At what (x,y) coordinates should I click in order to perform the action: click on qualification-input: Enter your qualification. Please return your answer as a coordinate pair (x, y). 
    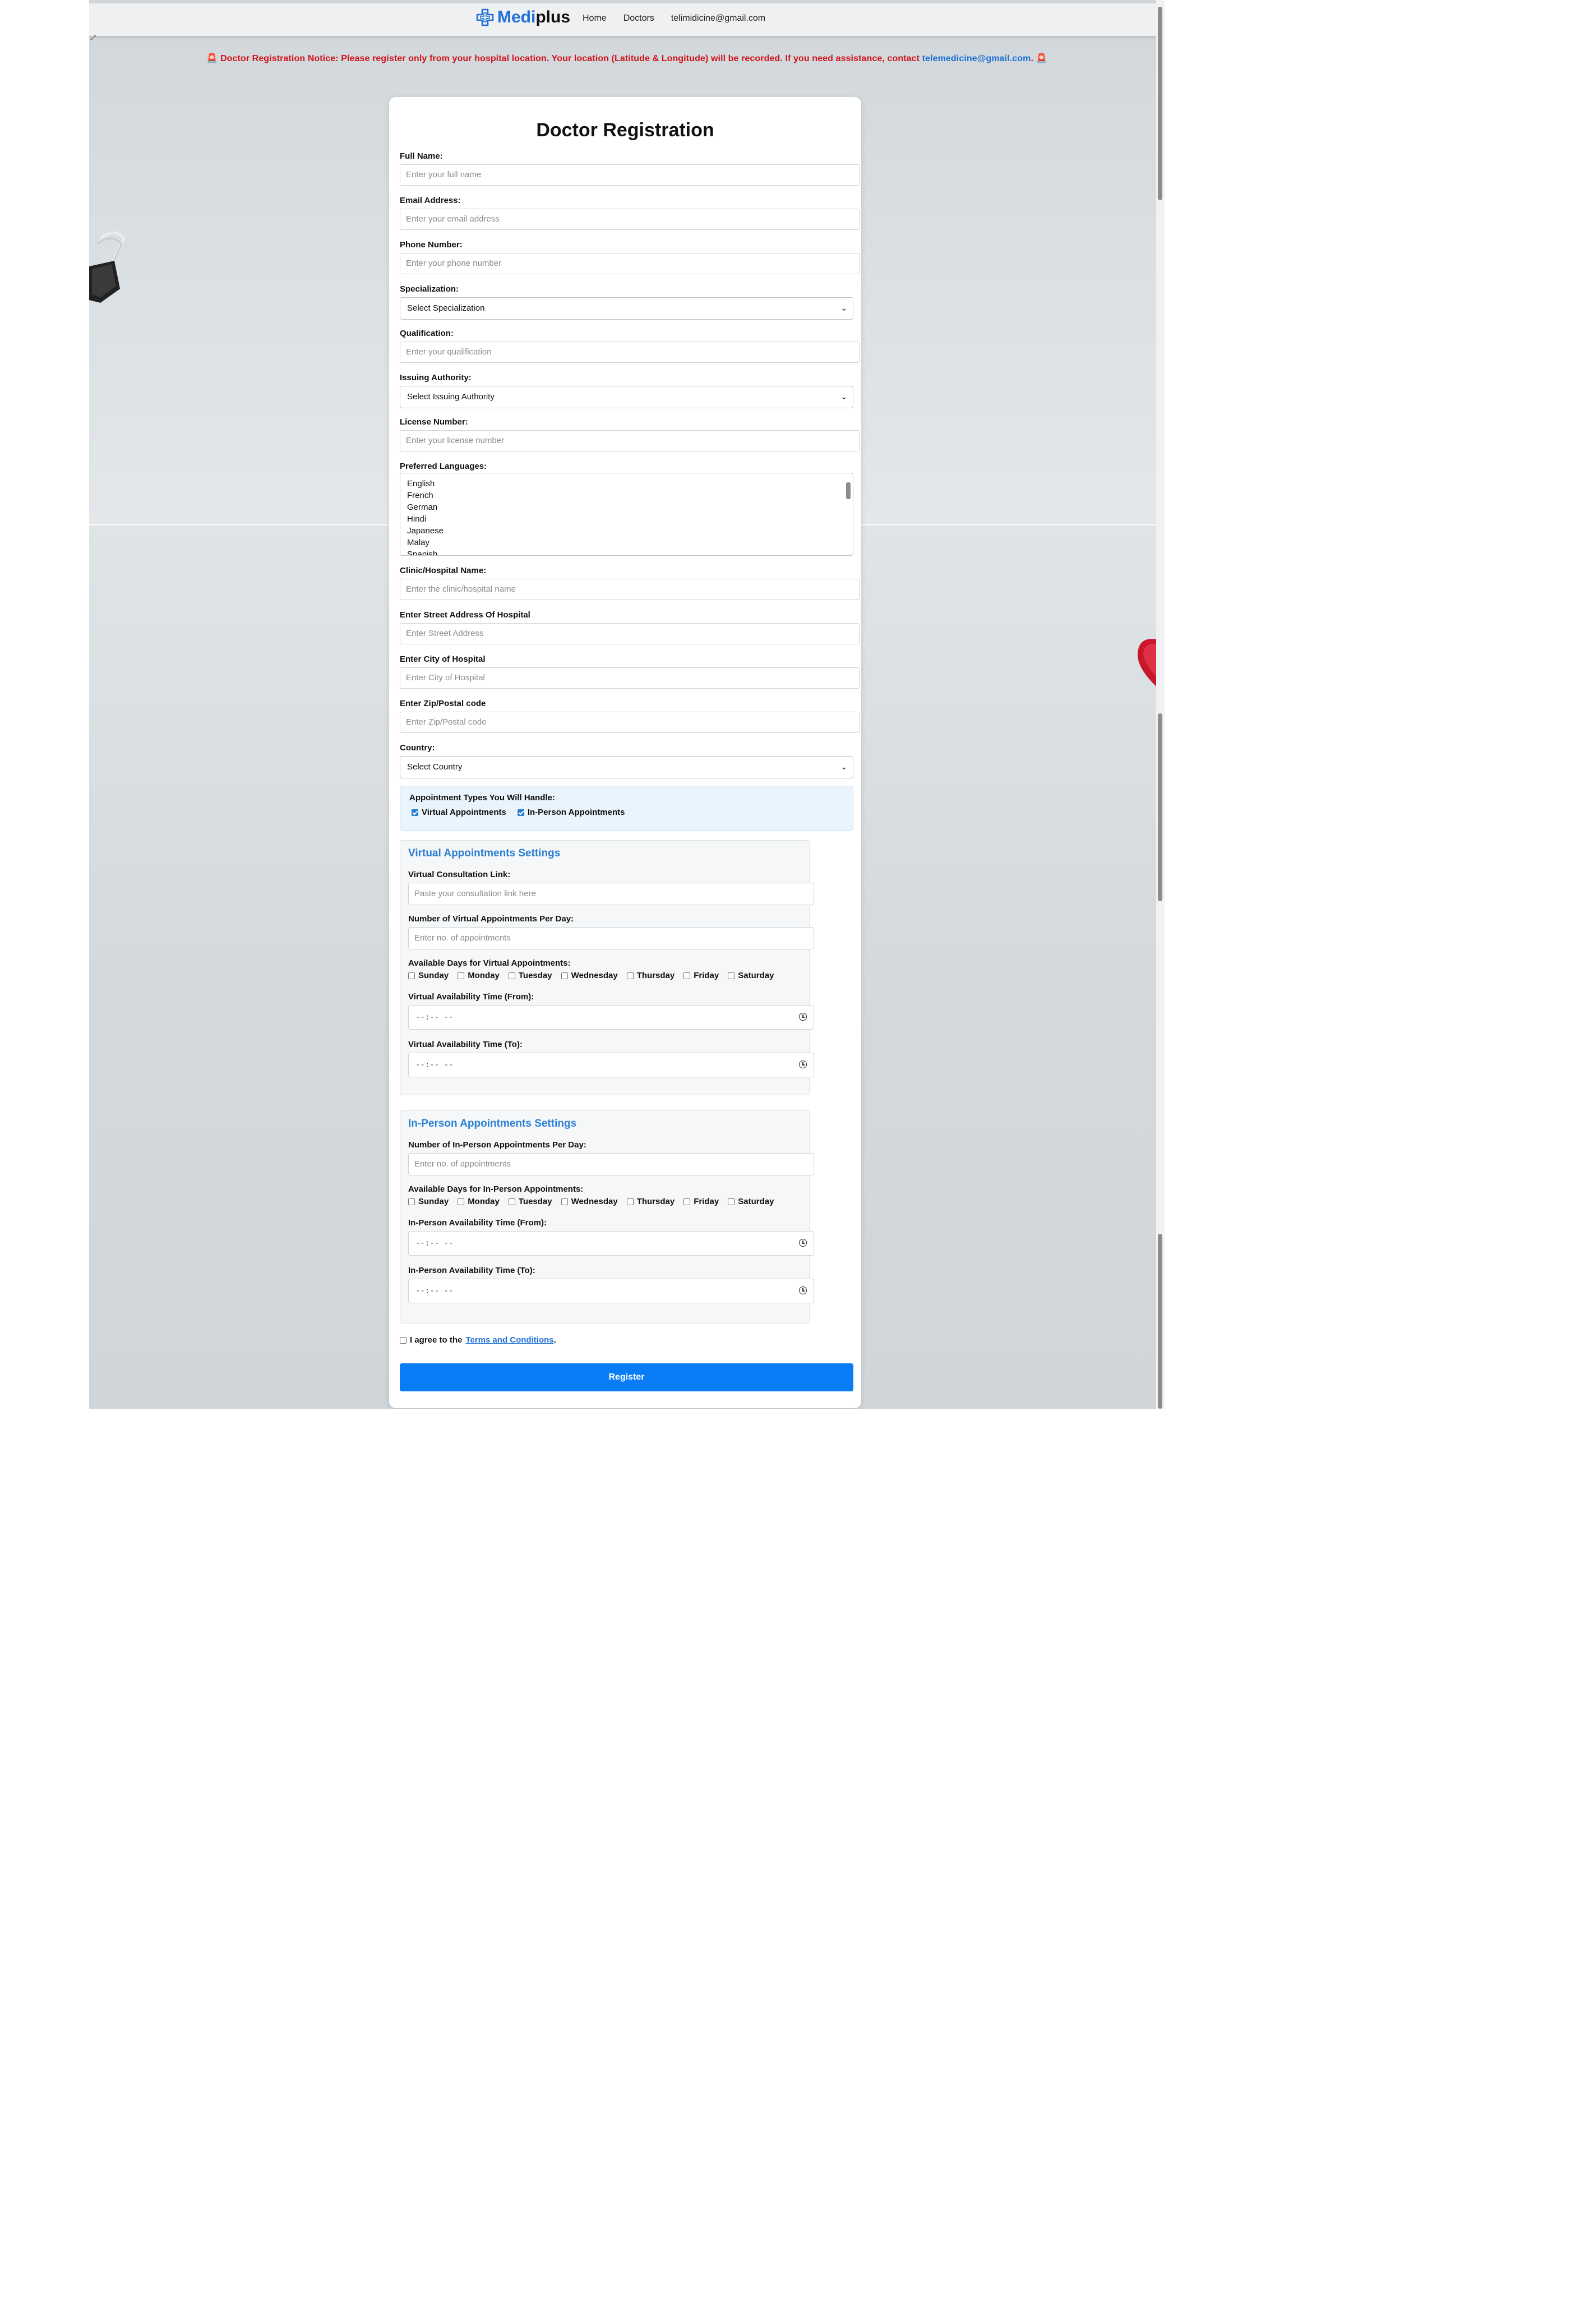
    Looking at the image, I should click on (630, 353).